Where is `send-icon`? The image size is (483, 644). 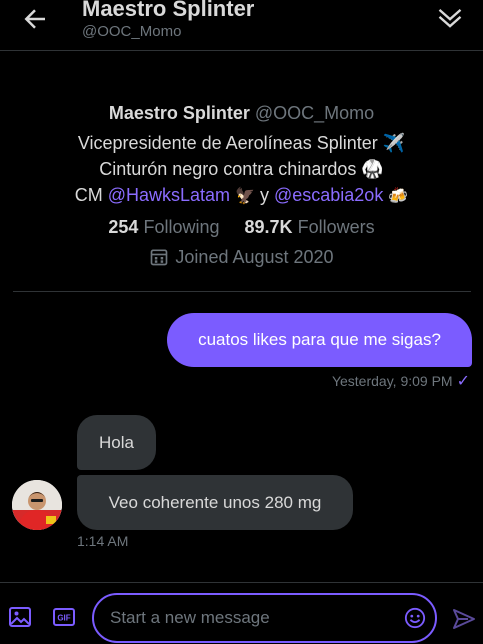 send-icon is located at coordinates (464, 619).